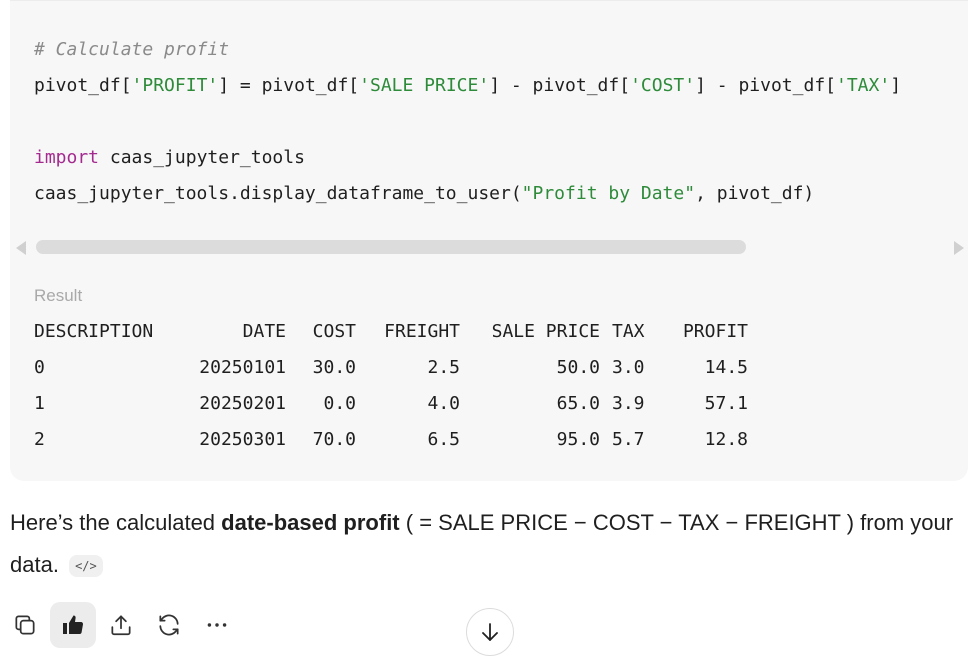  What do you see at coordinates (132, 49) in the screenshot?
I see `code-comment: # Calculate profit` at bounding box center [132, 49].